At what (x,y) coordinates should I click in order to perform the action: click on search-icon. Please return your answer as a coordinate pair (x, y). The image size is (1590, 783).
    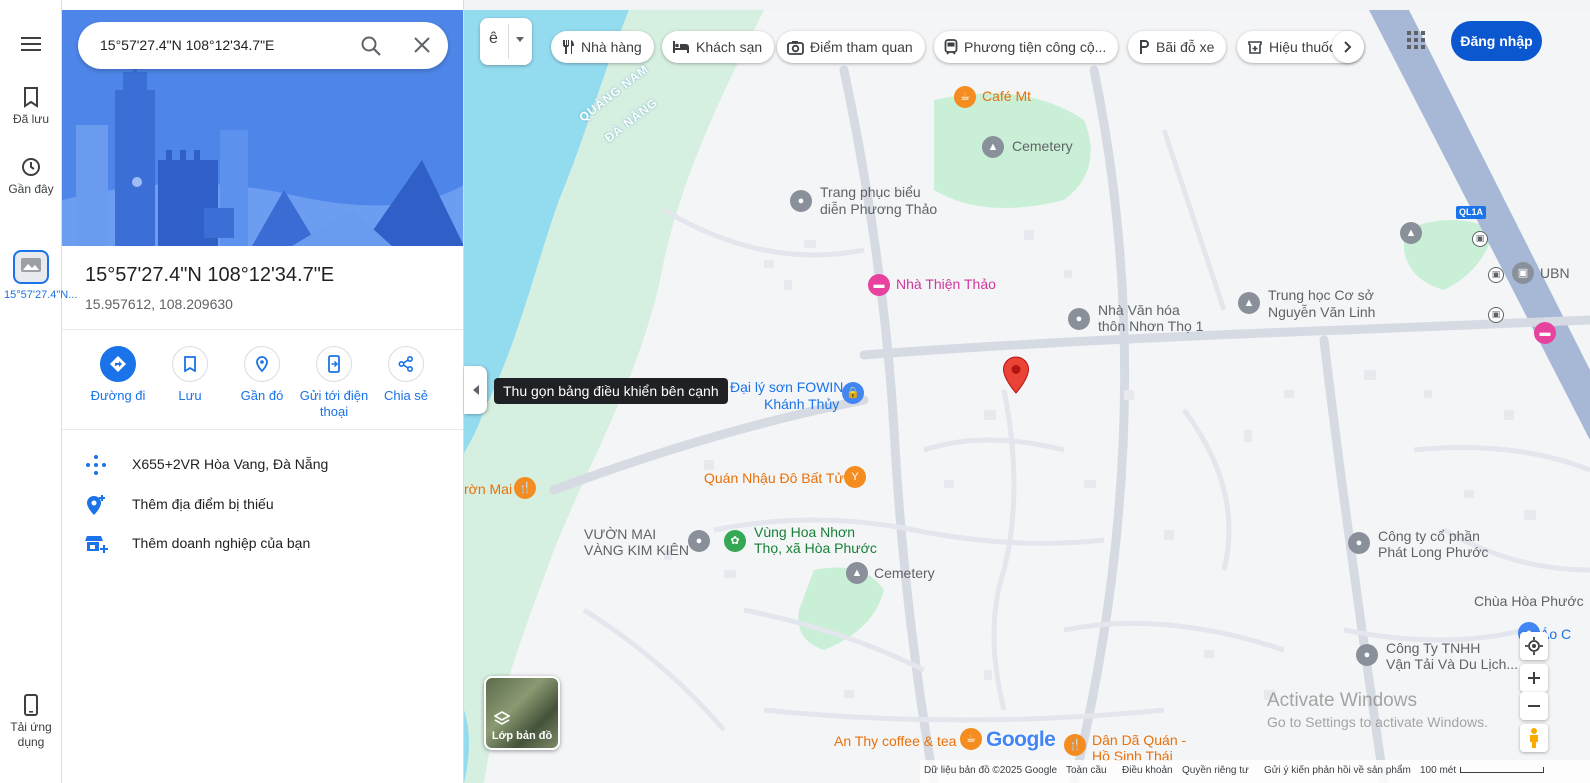
    Looking at the image, I should click on (371, 48).